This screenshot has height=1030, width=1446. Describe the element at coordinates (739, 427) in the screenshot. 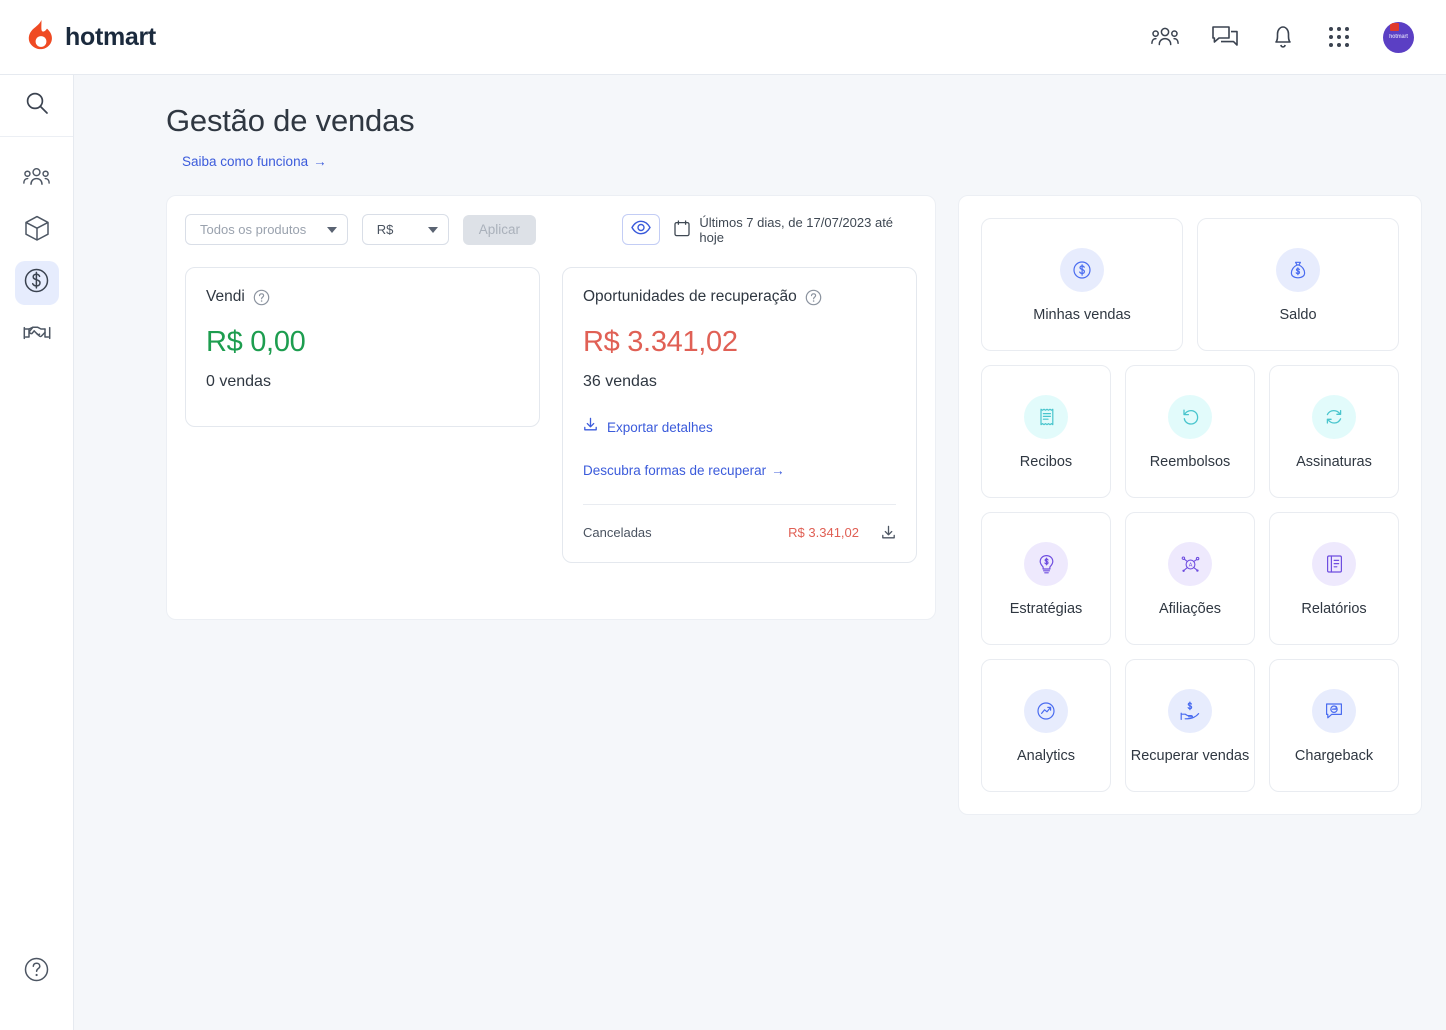

I see `export-details-action: Exportar detalhes` at that location.